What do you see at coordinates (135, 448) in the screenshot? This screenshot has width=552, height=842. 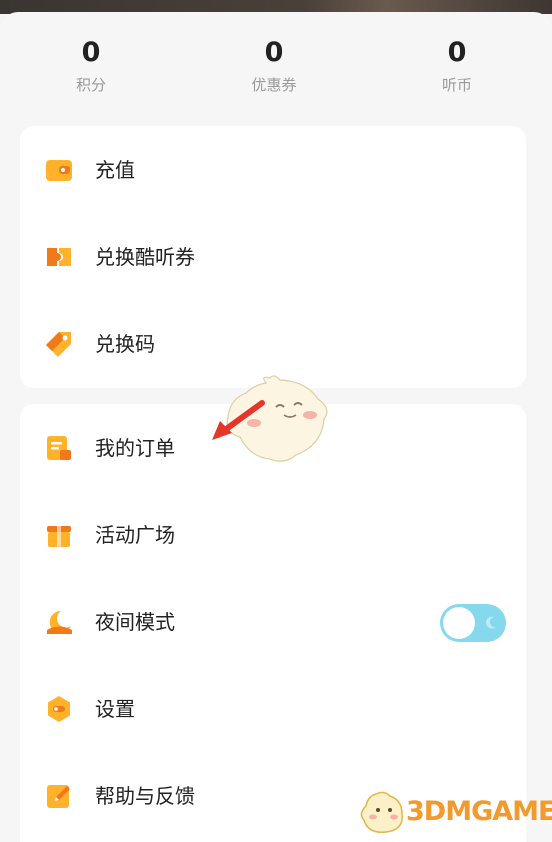 I see `menu-item-label: 我的订单` at bounding box center [135, 448].